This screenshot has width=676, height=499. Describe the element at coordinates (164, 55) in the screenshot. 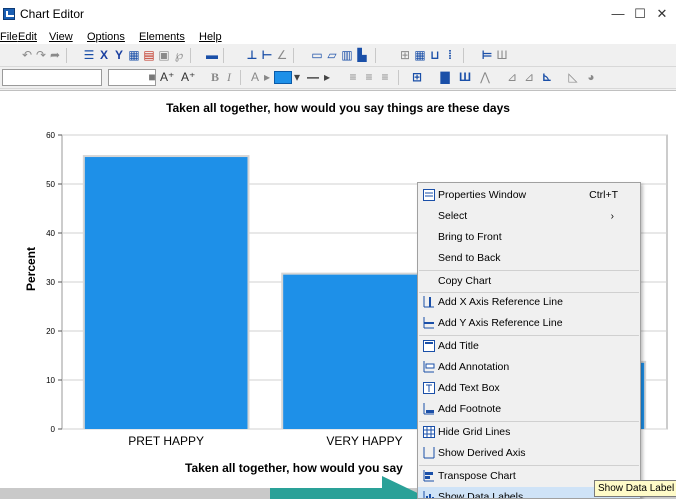

I see `grid-icon: ▣` at that location.